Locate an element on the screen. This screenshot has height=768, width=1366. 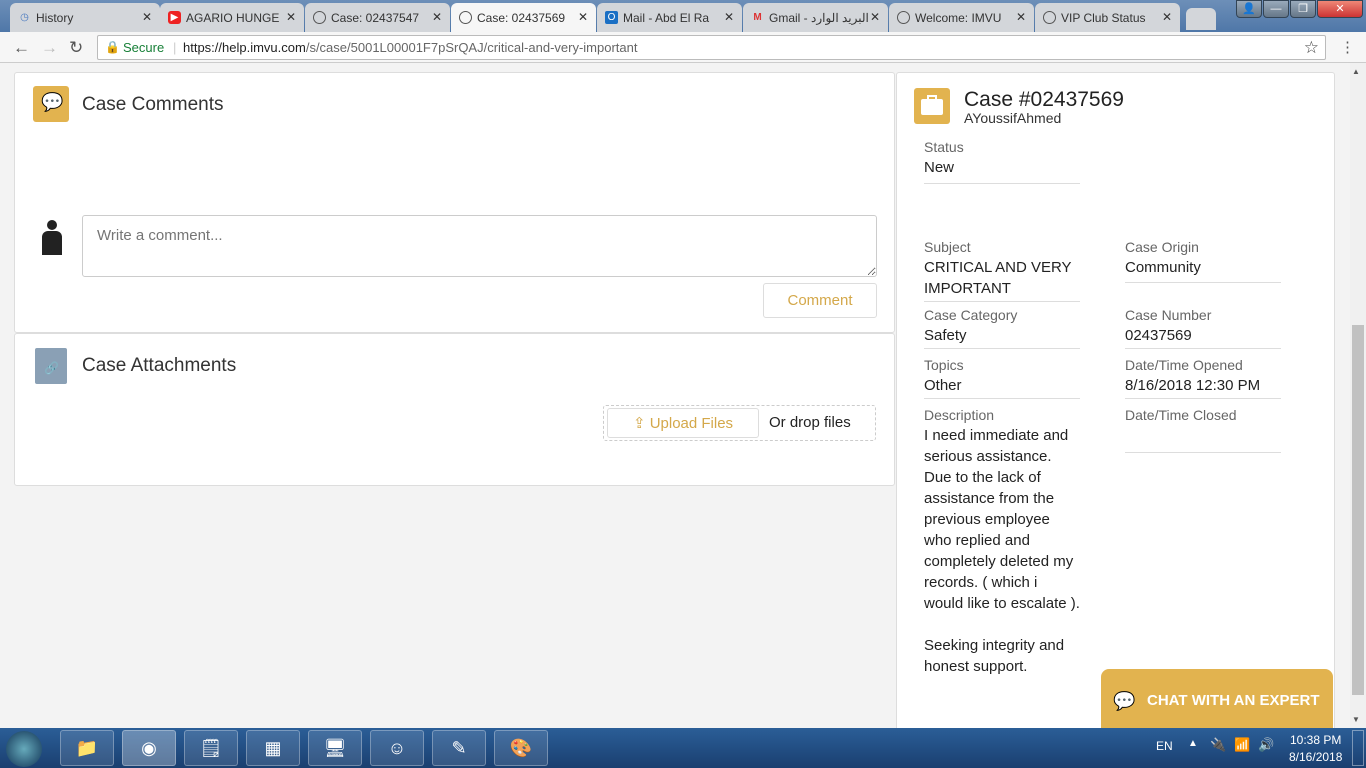
scrollbar: ▲ ▼ is located at coordinates (1358, 395).